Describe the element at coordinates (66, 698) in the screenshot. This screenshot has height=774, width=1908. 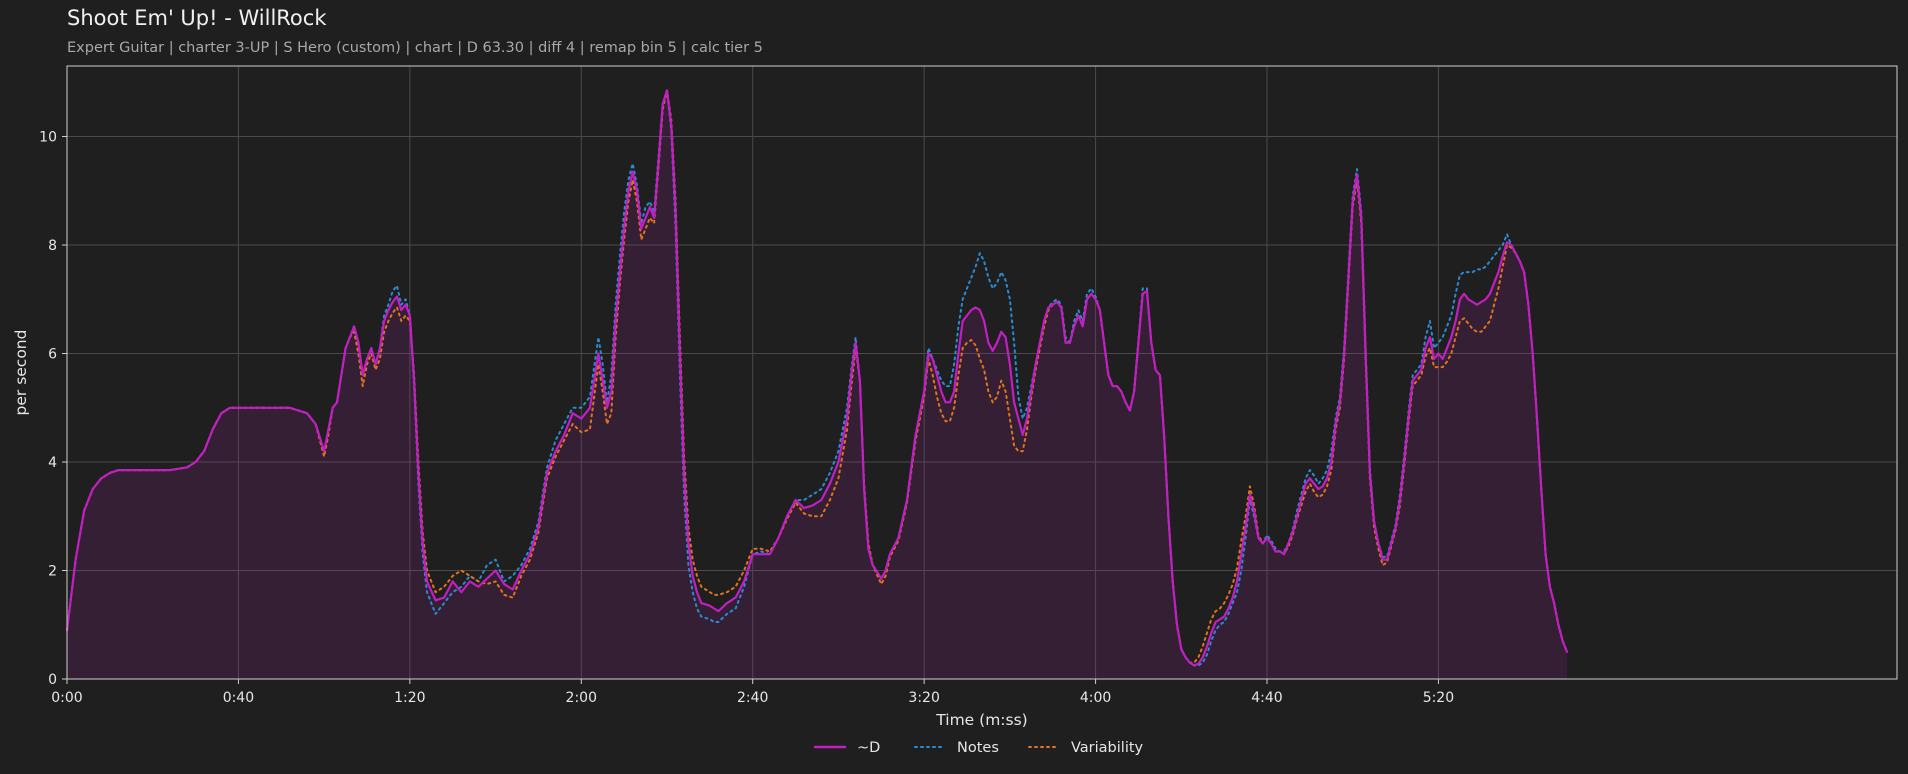
I see `x-tick-label: 0:00` at that location.